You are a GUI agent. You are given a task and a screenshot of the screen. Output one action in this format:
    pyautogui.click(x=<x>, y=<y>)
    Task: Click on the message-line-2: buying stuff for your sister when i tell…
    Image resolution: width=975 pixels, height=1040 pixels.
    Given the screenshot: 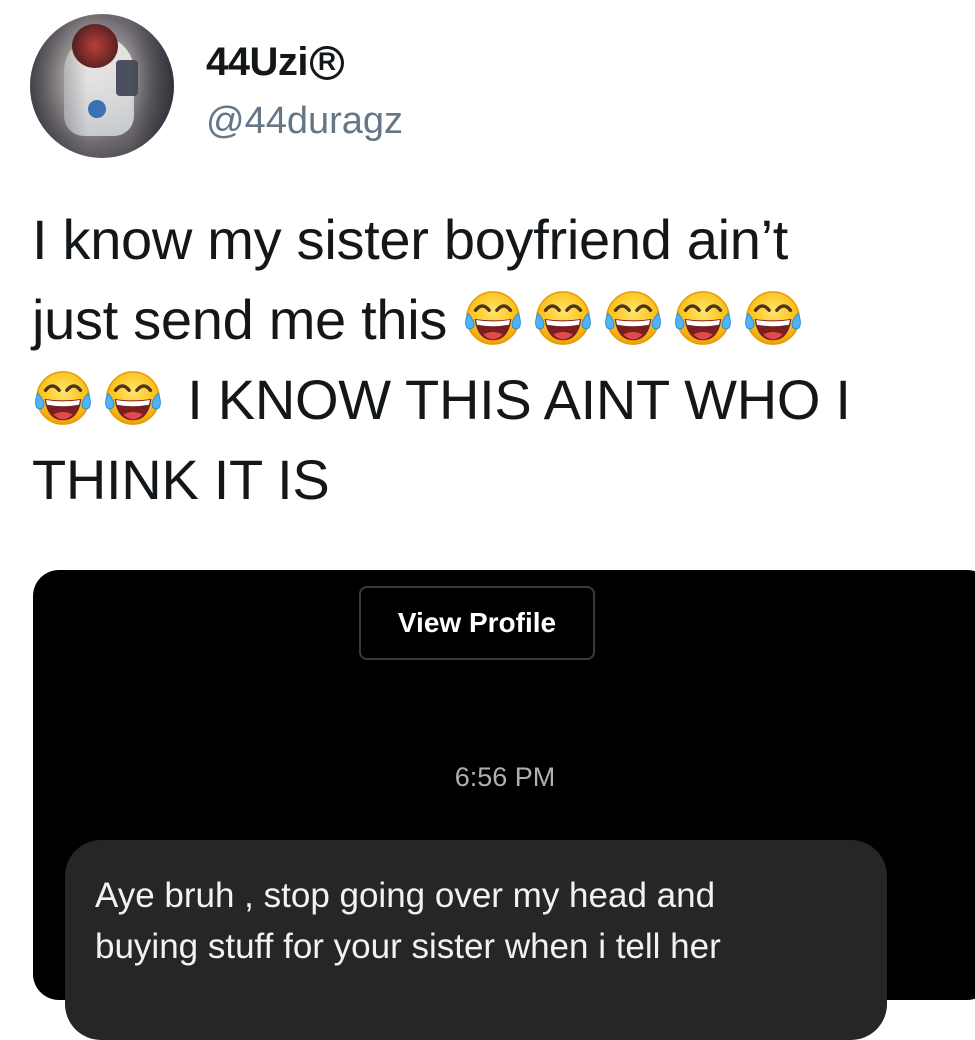 What is the action you would take?
    pyautogui.click(x=408, y=946)
    